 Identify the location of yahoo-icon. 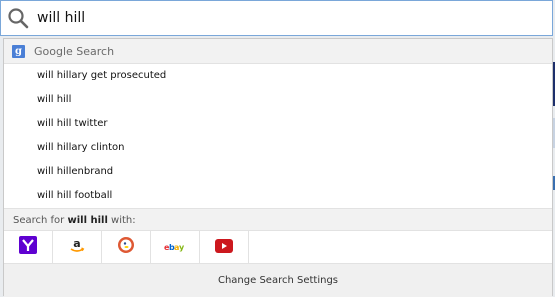
(28, 247).